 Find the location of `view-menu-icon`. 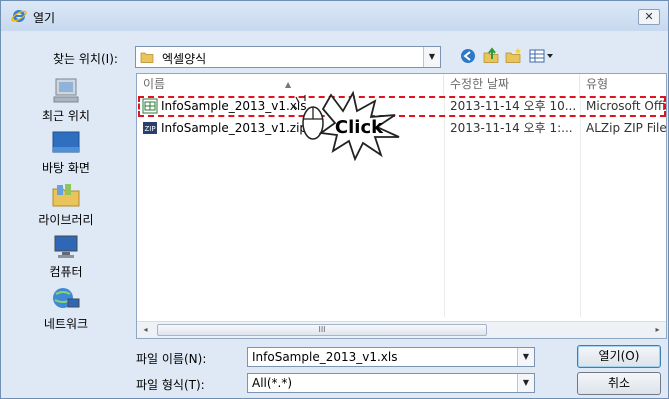

view-menu-icon is located at coordinates (542, 56).